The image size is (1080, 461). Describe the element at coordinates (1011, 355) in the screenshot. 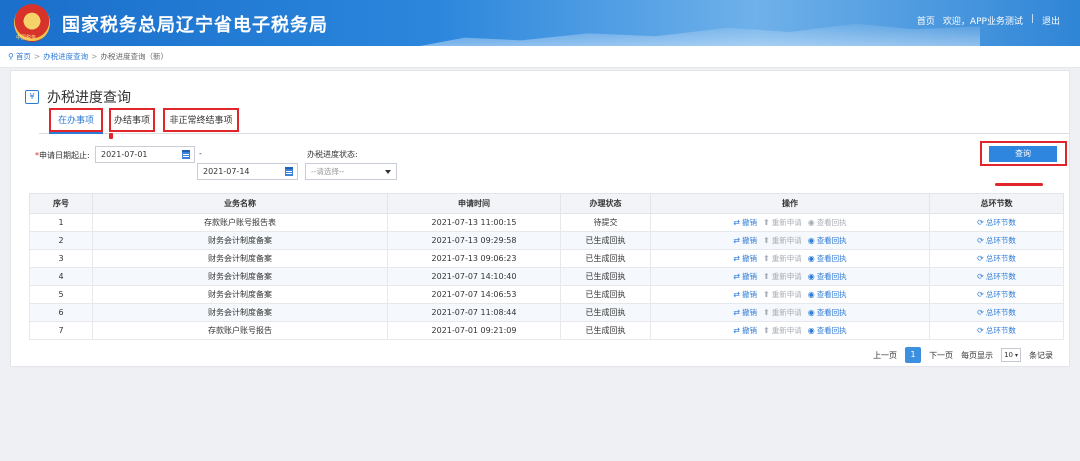

I see `per-page-select: 10 ▾` at that location.